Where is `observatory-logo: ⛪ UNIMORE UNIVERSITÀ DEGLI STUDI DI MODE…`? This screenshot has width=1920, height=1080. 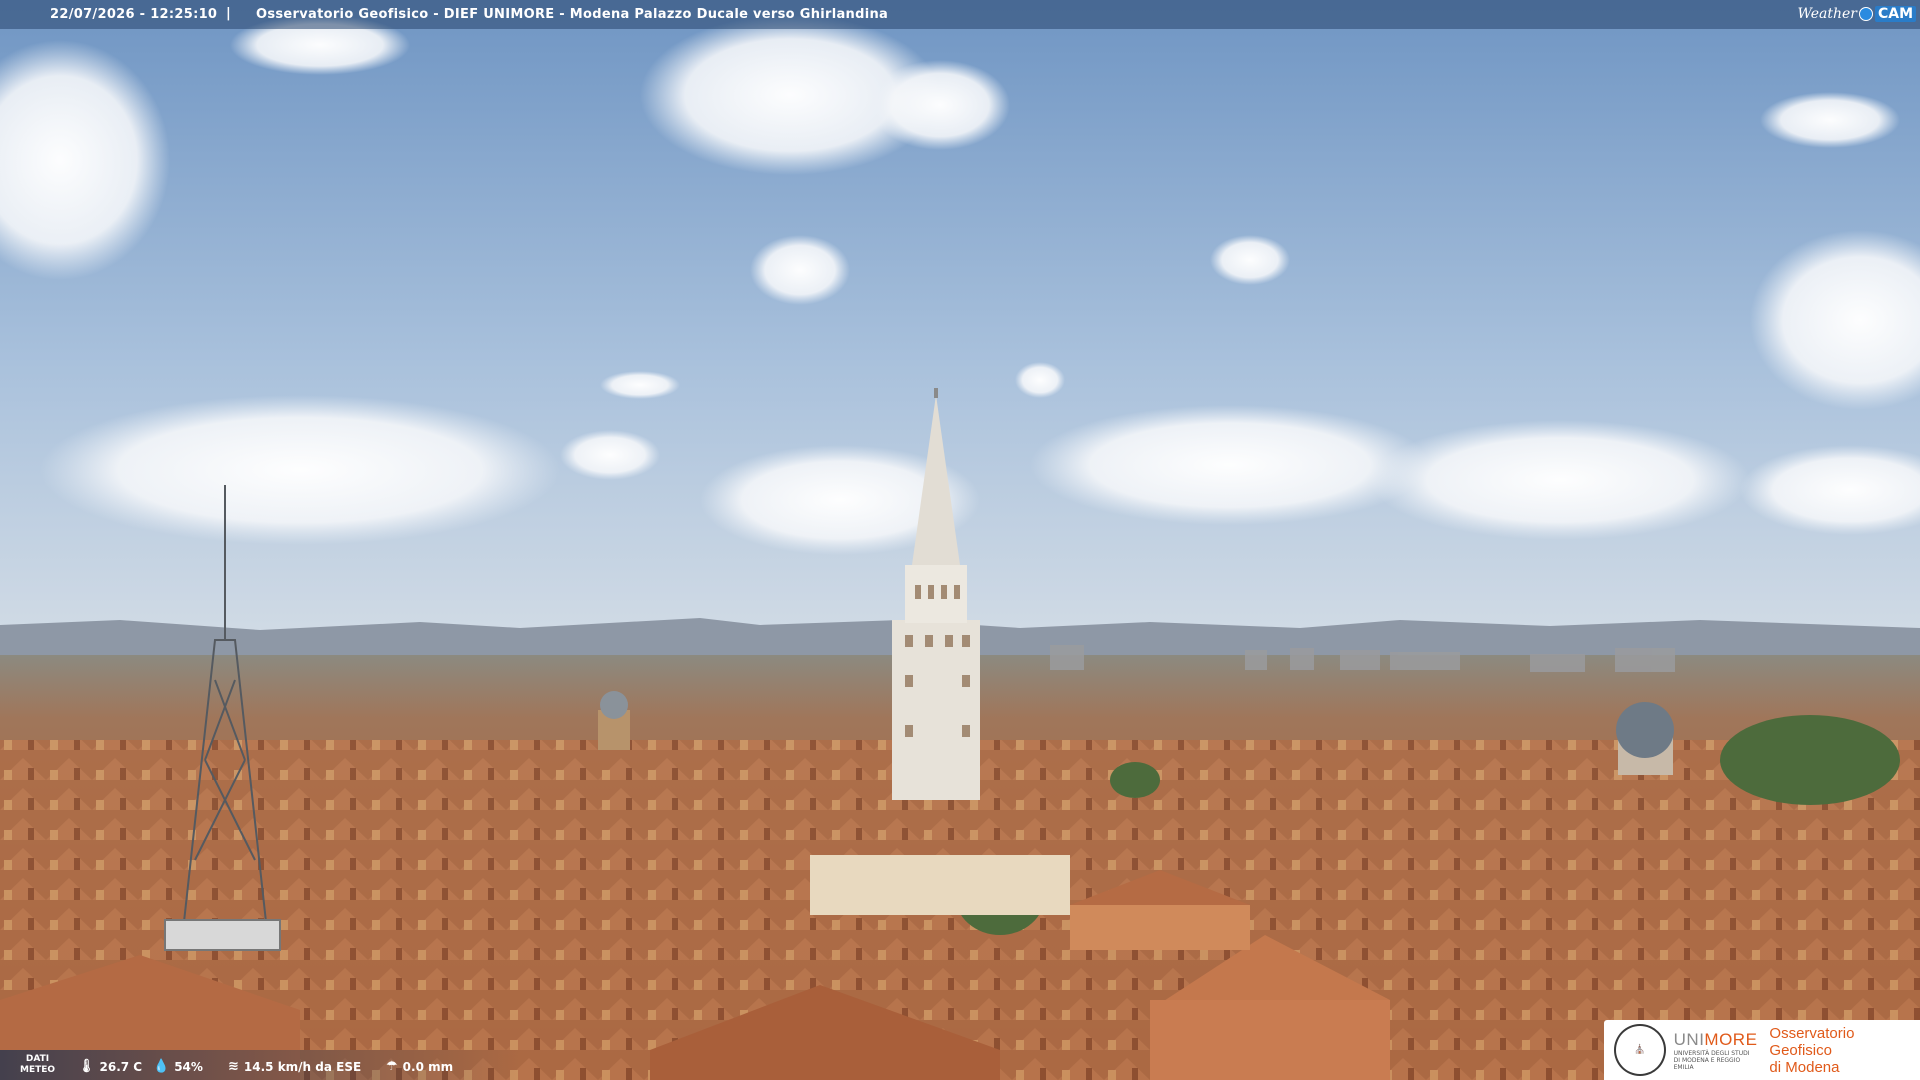 observatory-logo: ⛪ UNIMORE UNIVERSITÀ DEGLI STUDI DI MODE… is located at coordinates (1762, 1050).